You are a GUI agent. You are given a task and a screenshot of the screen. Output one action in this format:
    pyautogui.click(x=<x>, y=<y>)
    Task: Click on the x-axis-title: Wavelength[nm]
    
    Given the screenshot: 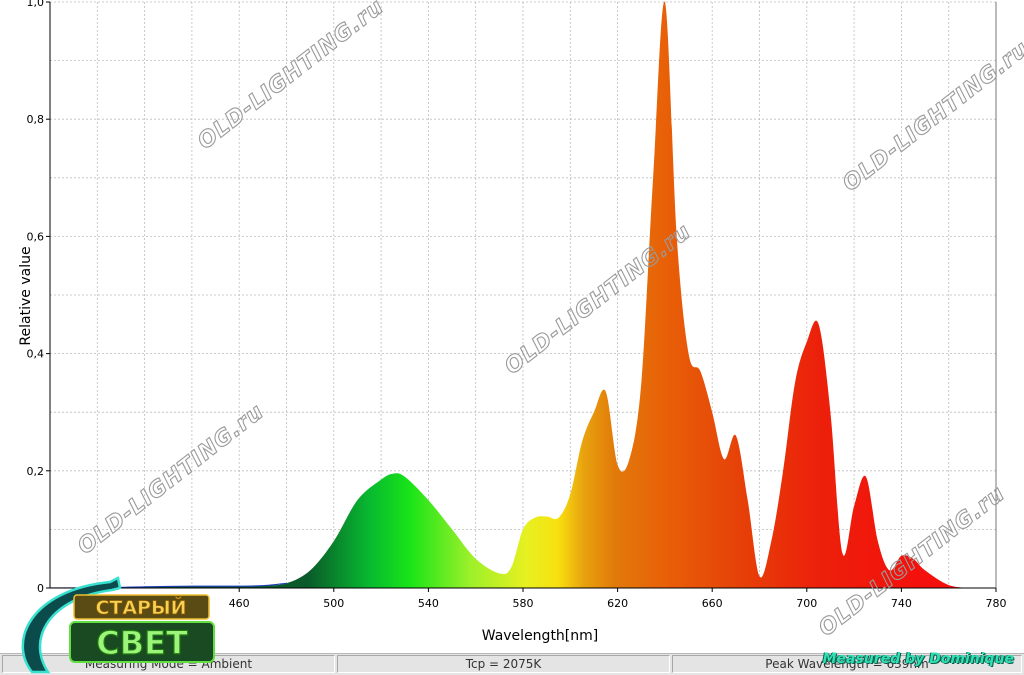 What is the action you would take?
    pyautogui.click(x=540, y=636)
    